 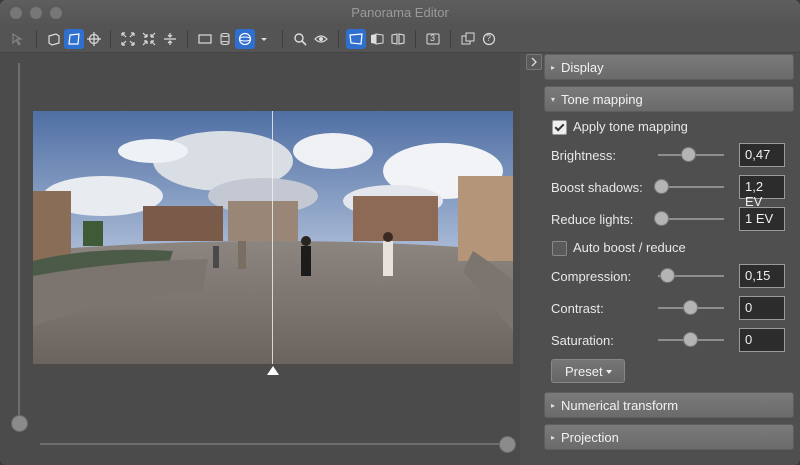 What do you see at coordinates (94, 39) in the screenshot?
I see `center-target-icon` at bounding box center [94, 39].